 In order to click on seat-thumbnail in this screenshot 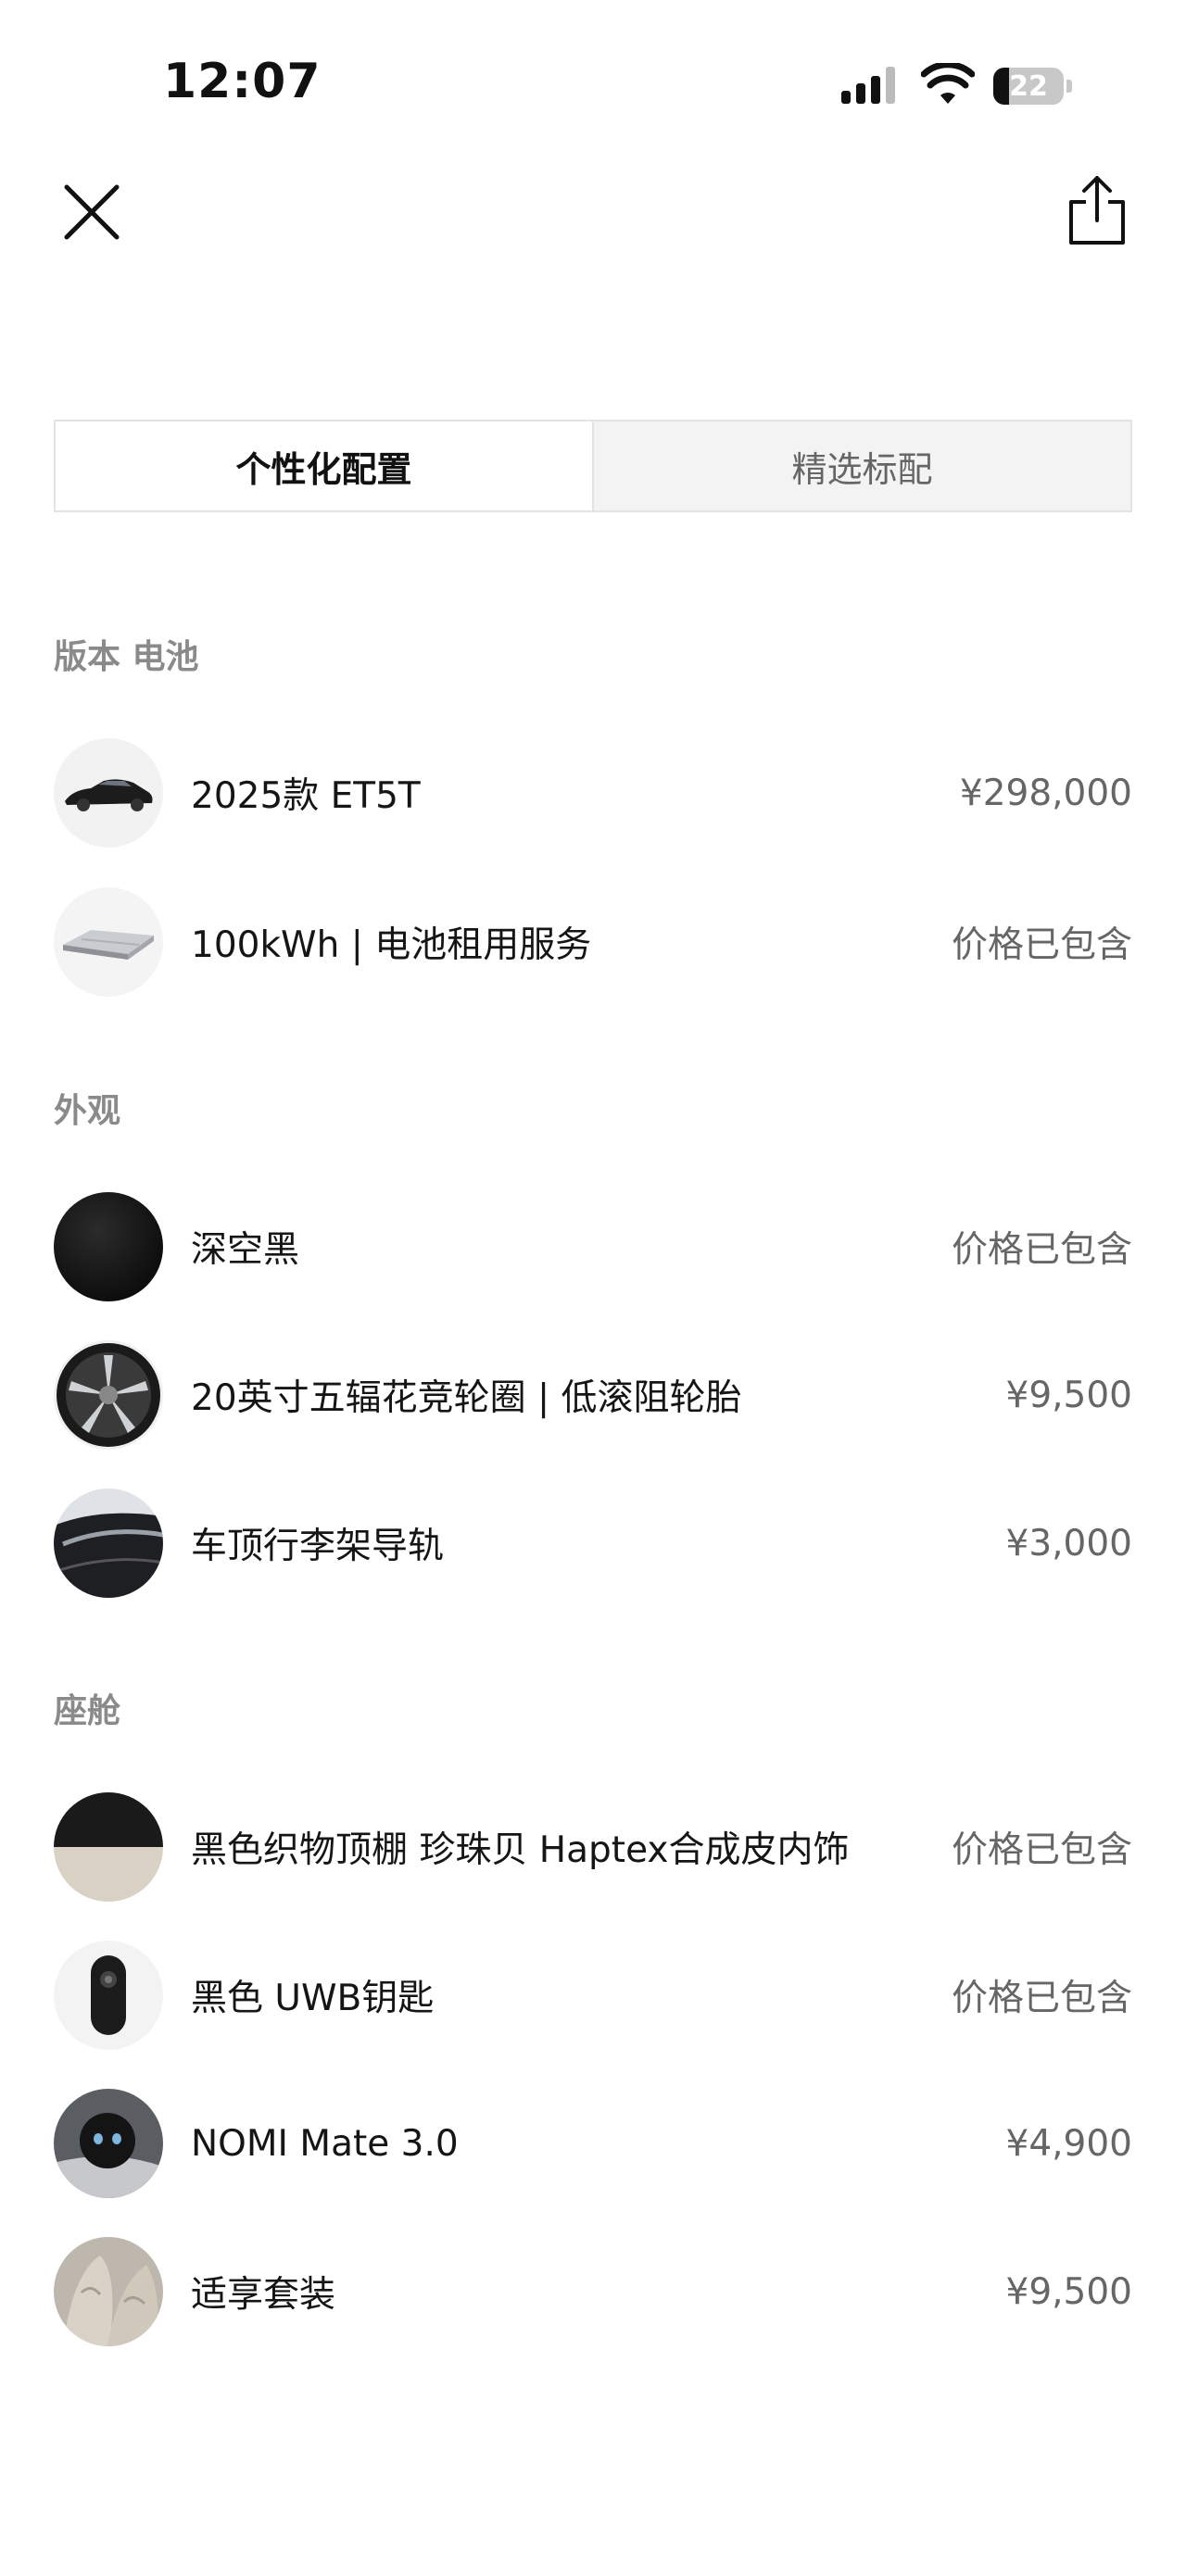, I will do `click(108, 2291)`.